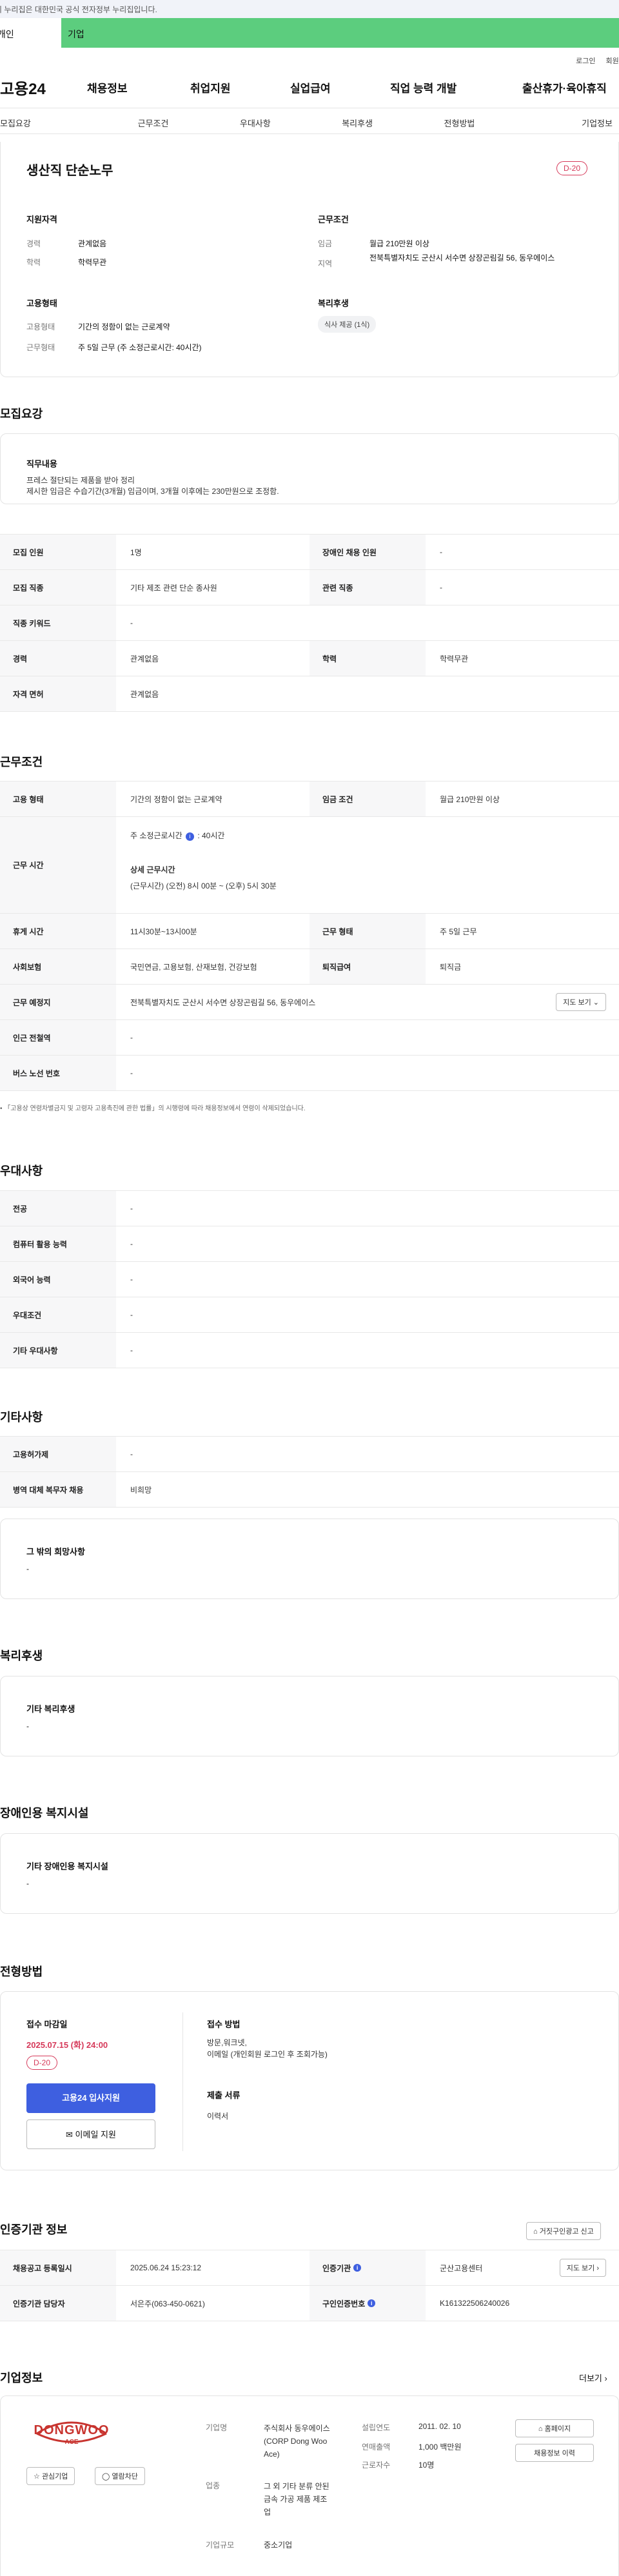 This screenshot has width=619, height=2576. What do you see at coordinates (325, 263) in the screenshot?
I see `area-label: 지역` at bounding box center [325, 263].